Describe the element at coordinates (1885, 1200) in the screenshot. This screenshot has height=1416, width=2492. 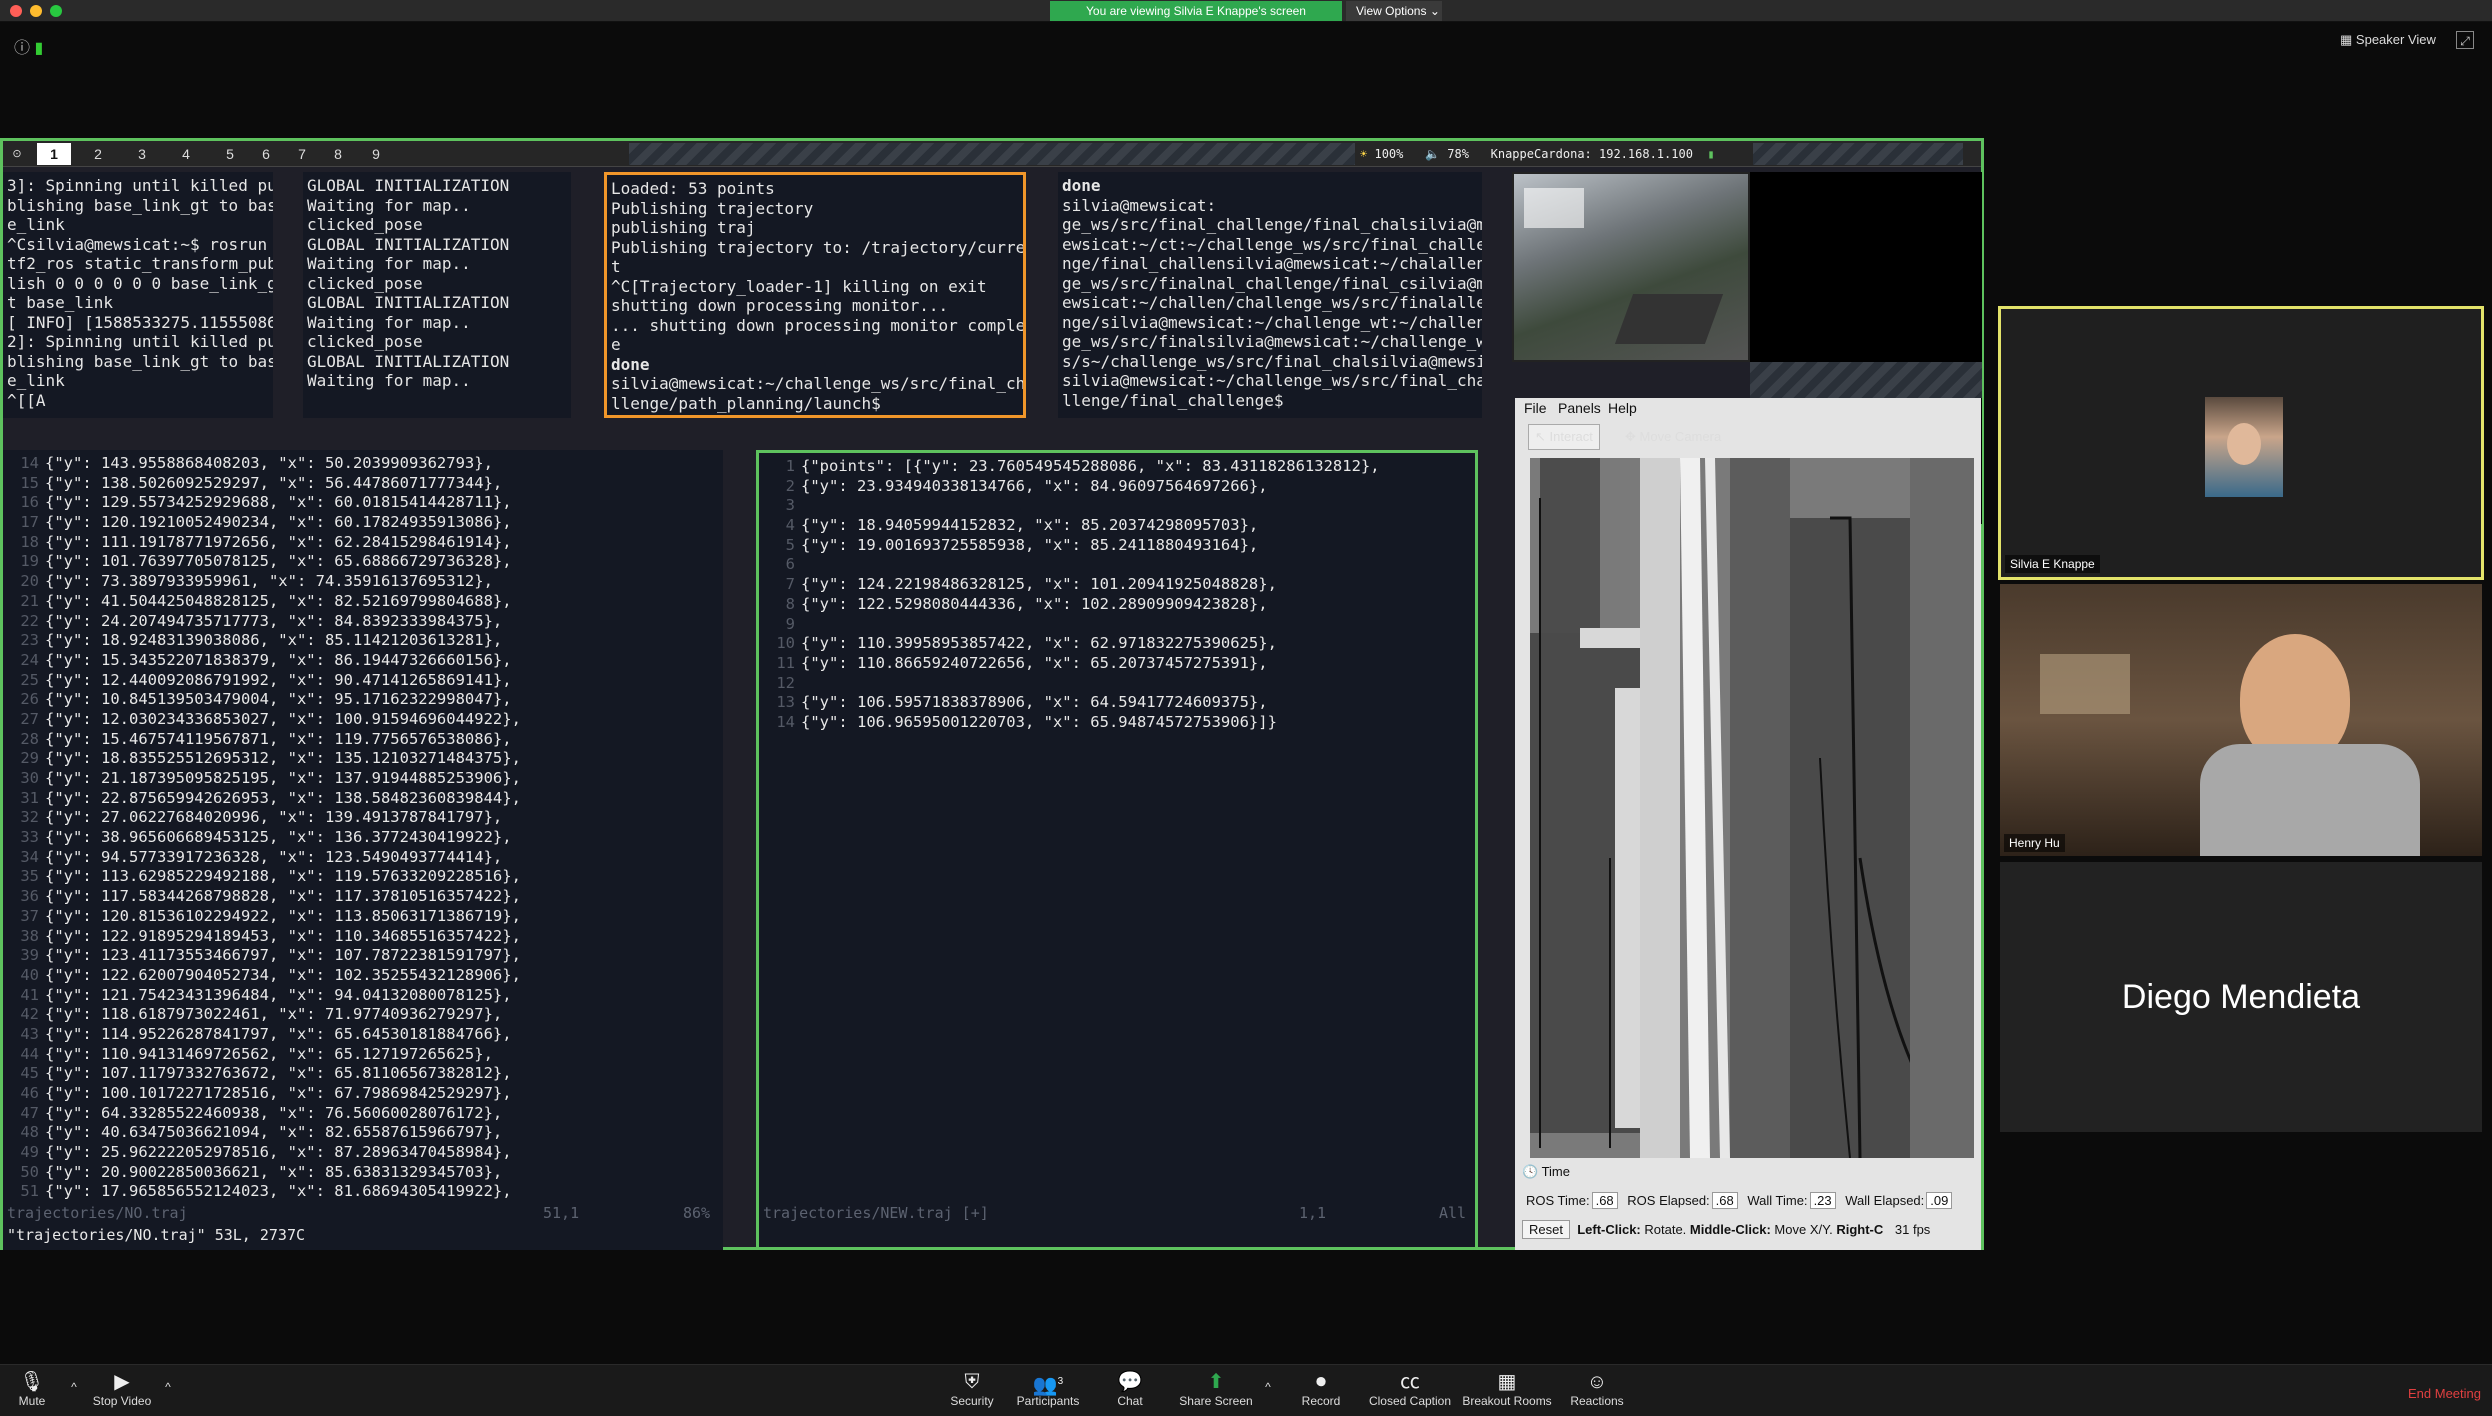
I see `wall-elapsed-label: Wall Elapsed:` at that location.